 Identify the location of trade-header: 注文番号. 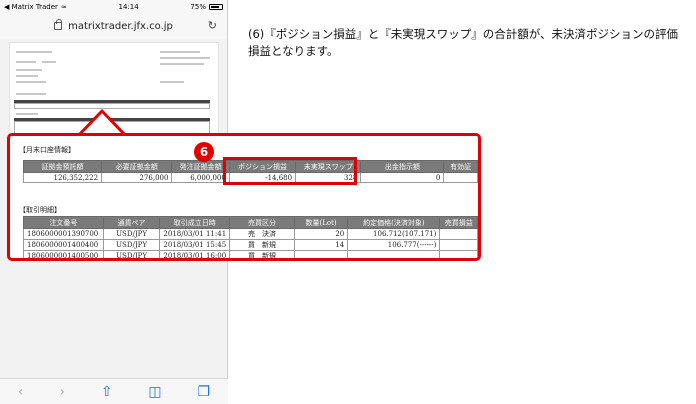
(63, 222).